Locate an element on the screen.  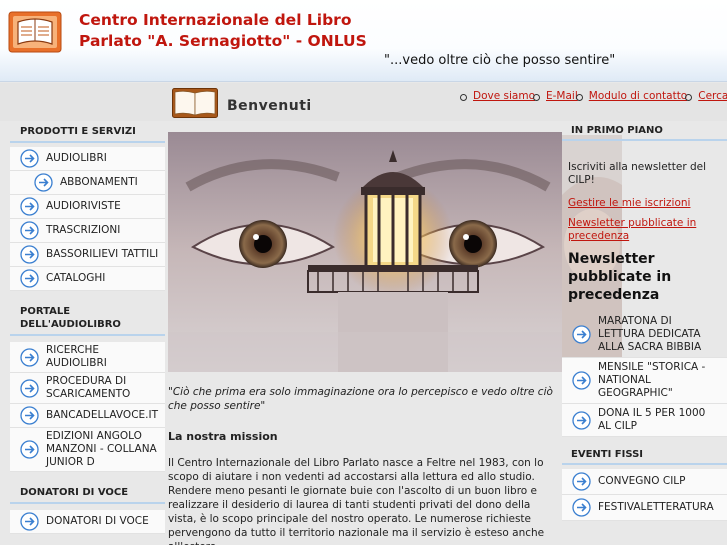
link-newsletter-pubblicate: Newsletter pubblicate in precedenza is located at coordinates (644, 230).